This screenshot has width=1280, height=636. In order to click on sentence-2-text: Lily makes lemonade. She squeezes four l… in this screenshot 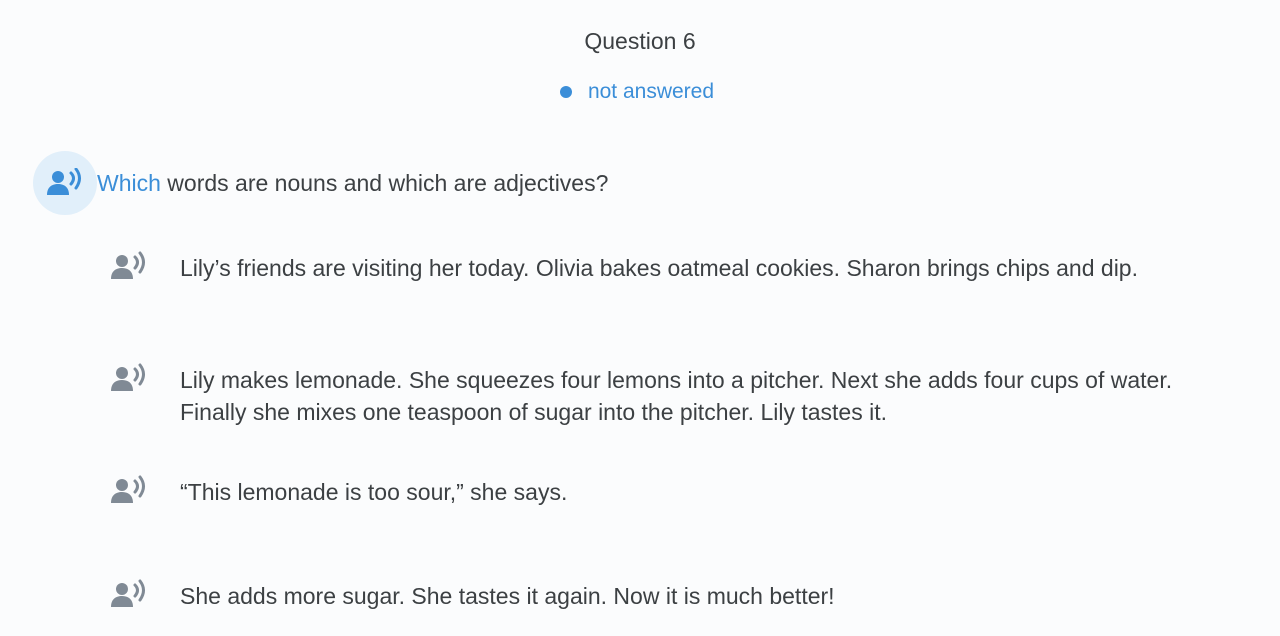, I will do `click(676, 396)`.